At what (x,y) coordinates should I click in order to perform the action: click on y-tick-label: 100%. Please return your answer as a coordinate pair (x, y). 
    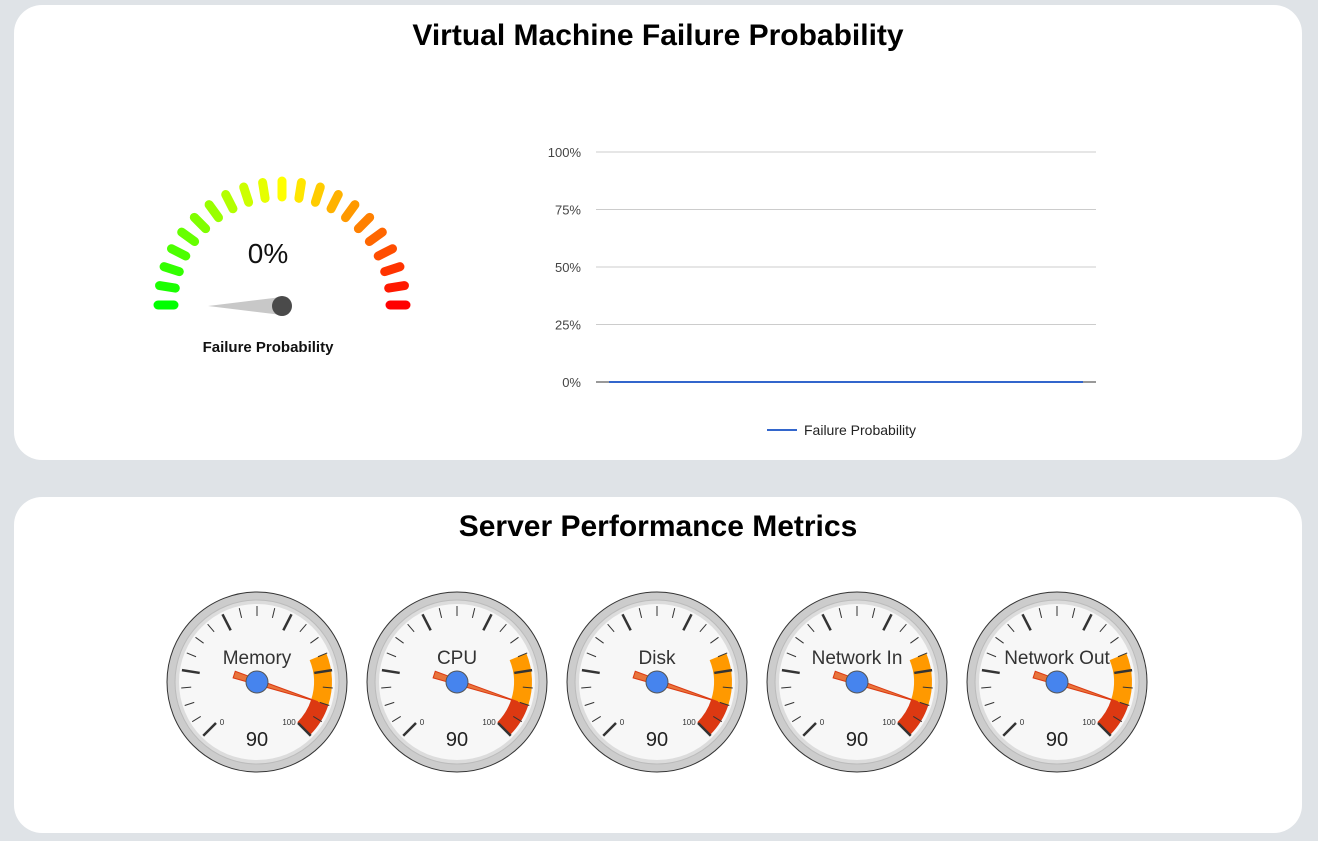
    Looking at the image, I should click on (565, 152).